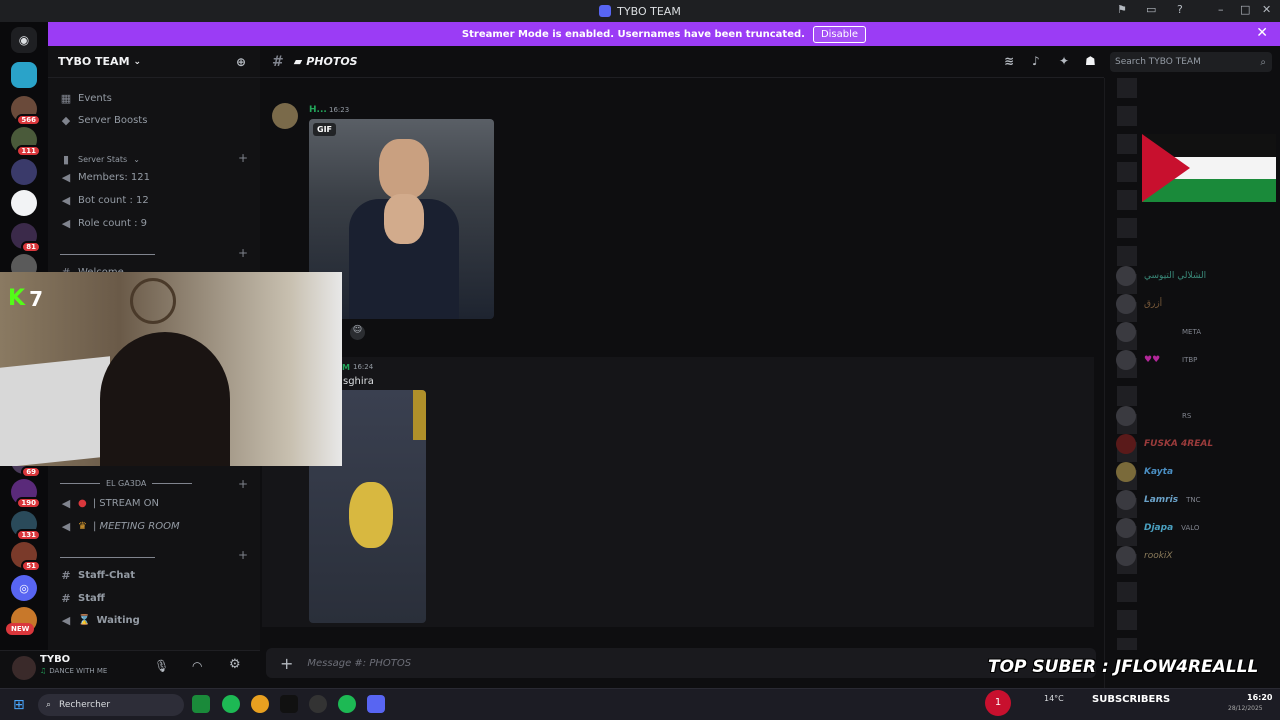  What do you see at coordinates (105, 177) in the screenshot?
I see `voice-channel-members: ◀ Members: 121` at bounding box center [105, 177].